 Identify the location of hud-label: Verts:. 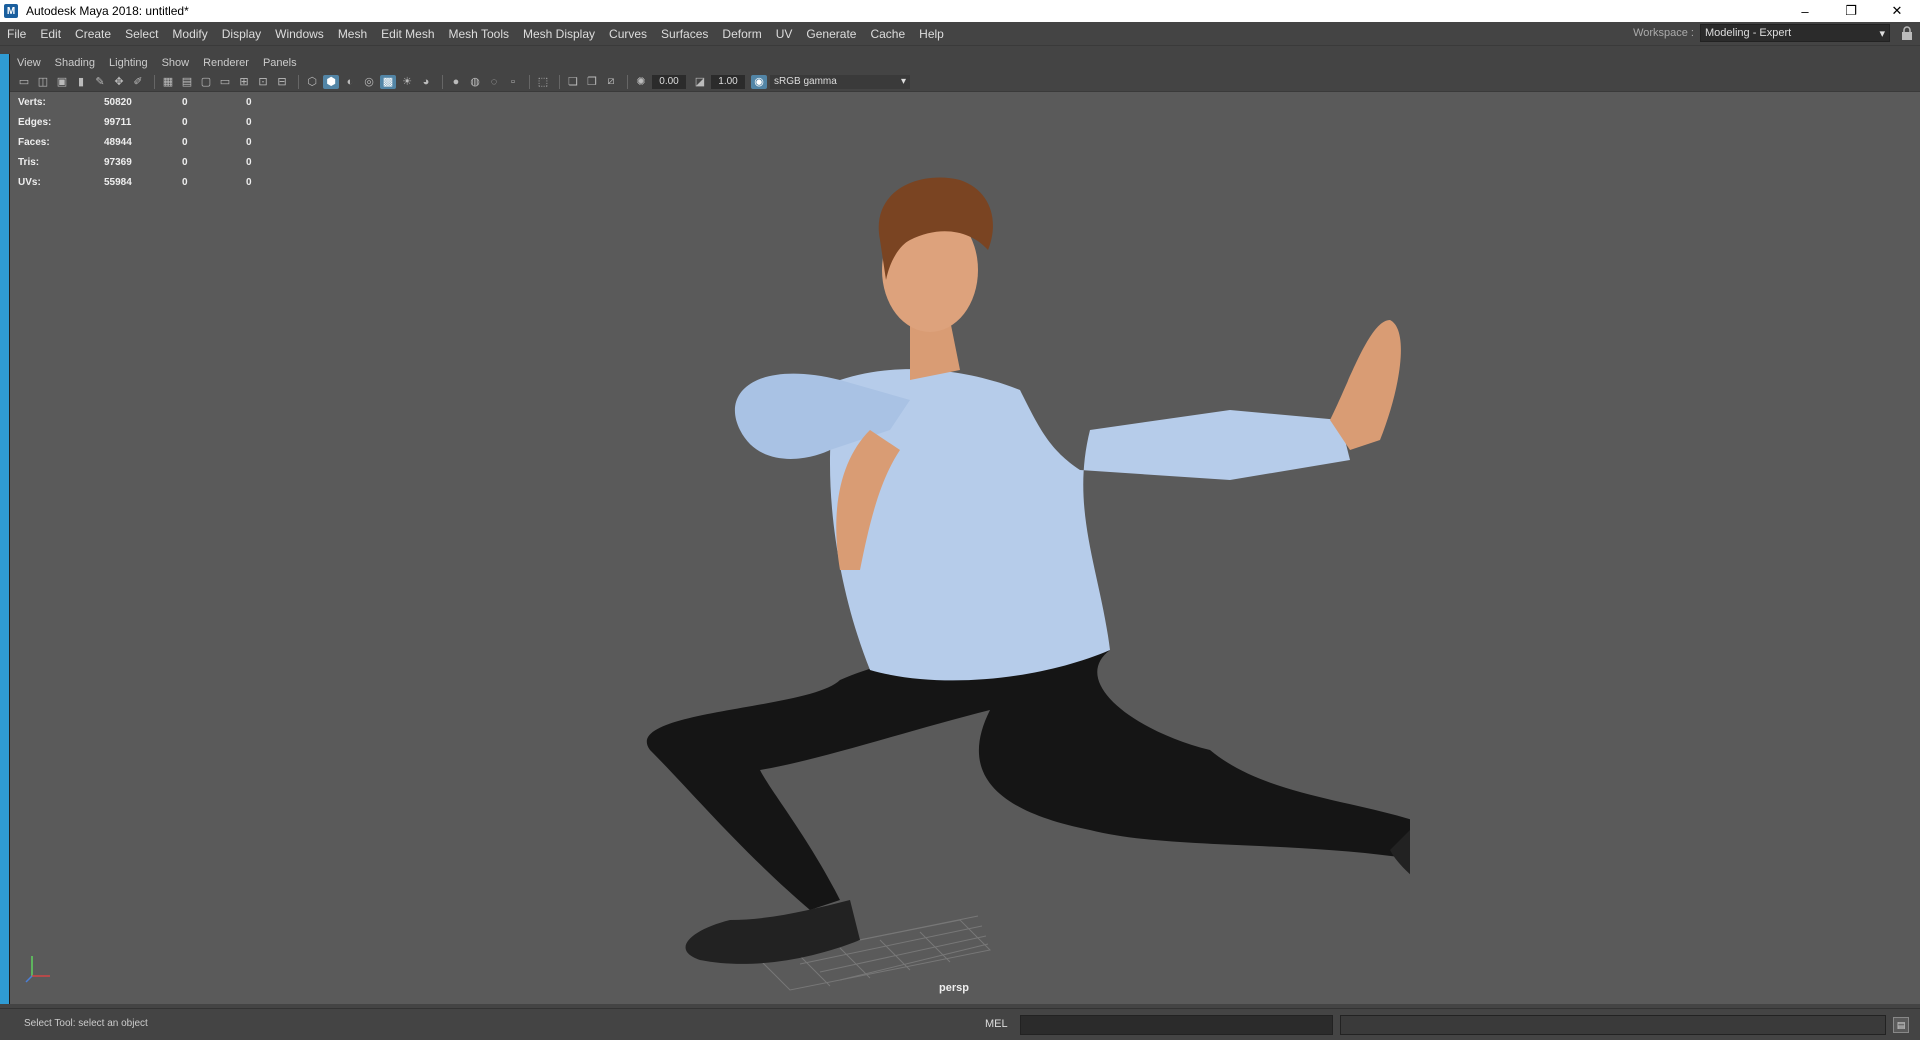
(32, 102).